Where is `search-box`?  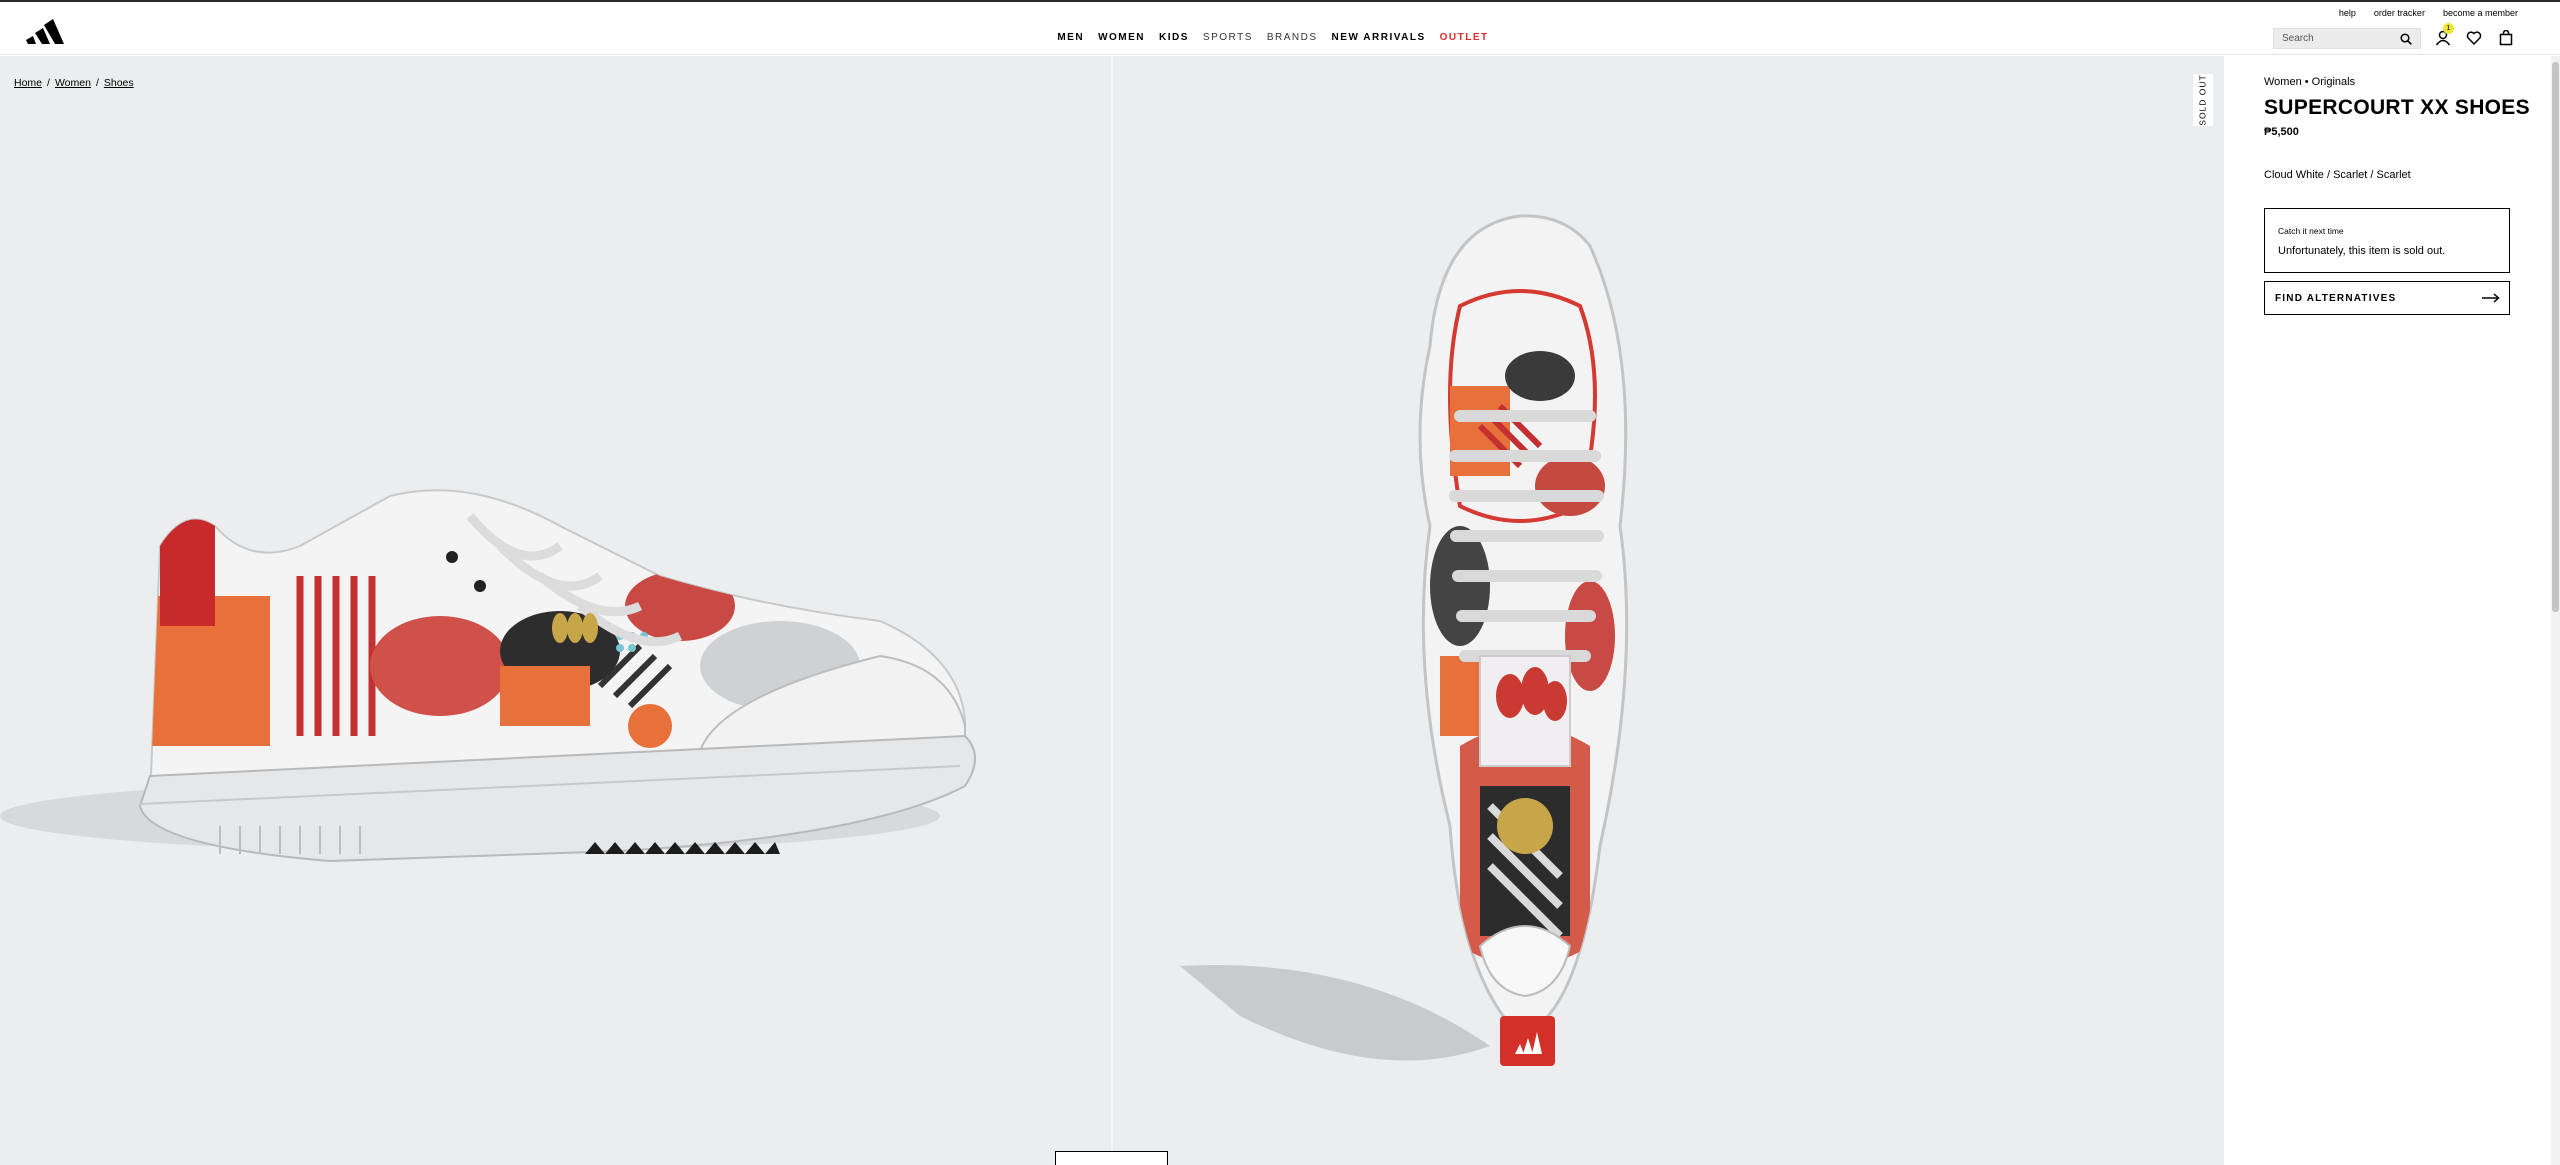 search-box is located at coordinates (2347, 38).